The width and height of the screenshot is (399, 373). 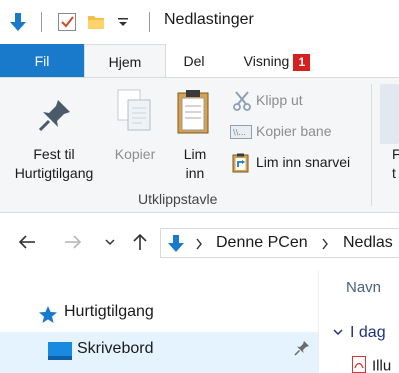 What do you see at coordinates (109, 311) in the screenshot?
I see `nav-item-label: Hurtigtilgang` at bounding box center [109, 311].